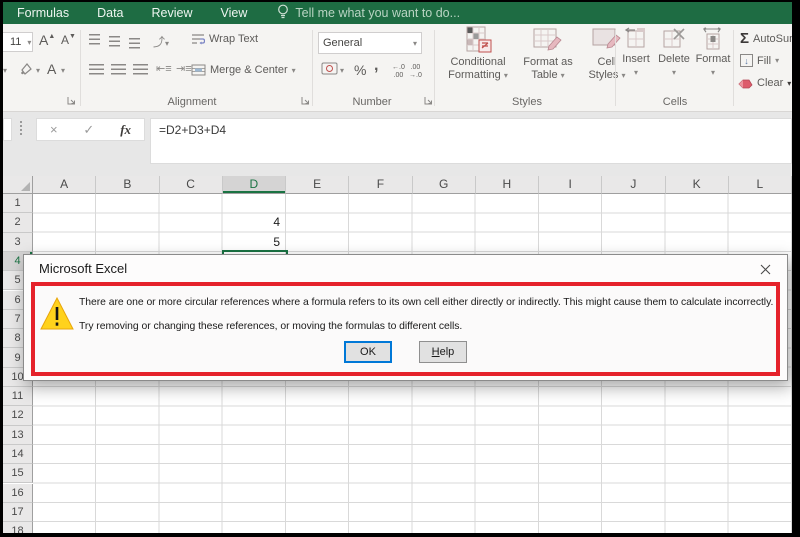  Describe the element at coordinates (140, 69) in the screenshot. I see `align-right-icon` at that location.